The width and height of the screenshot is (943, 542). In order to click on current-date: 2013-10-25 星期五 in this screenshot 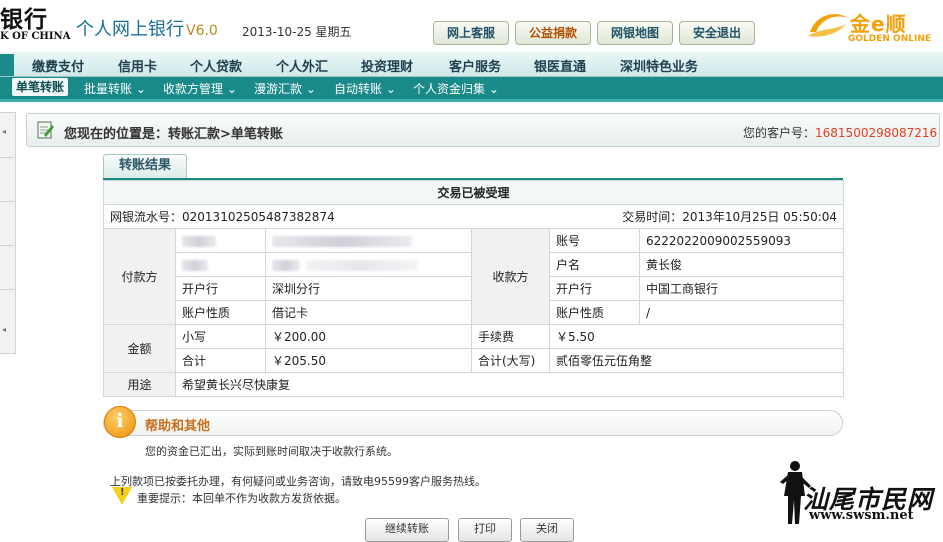, I will do `click(297, 32)`.